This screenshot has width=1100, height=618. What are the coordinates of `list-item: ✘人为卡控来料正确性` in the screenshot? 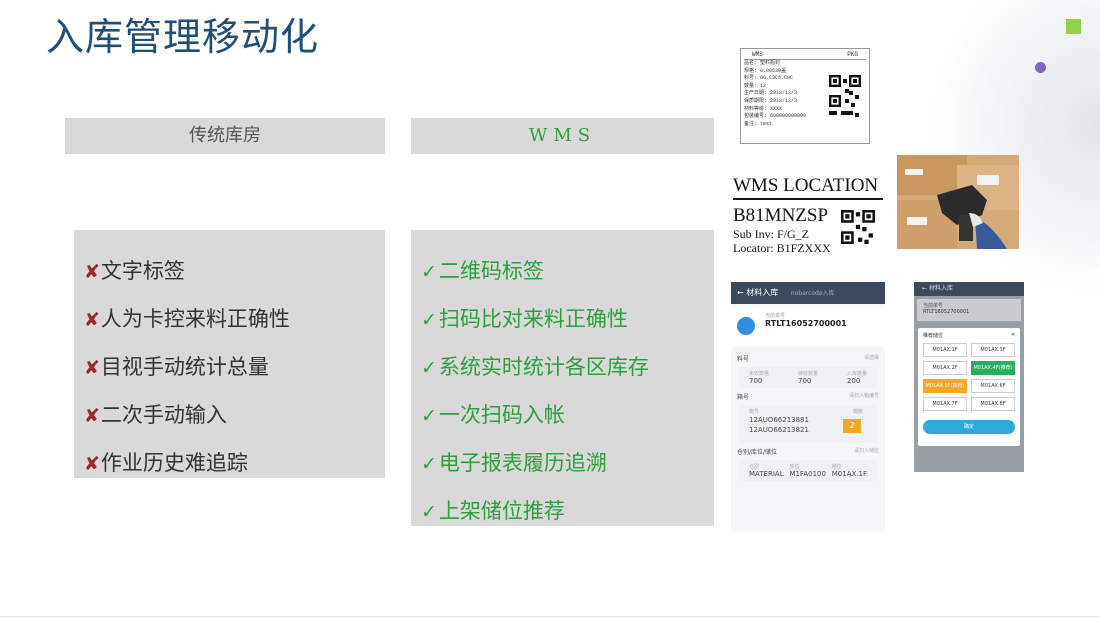 It's located at (187, 319).